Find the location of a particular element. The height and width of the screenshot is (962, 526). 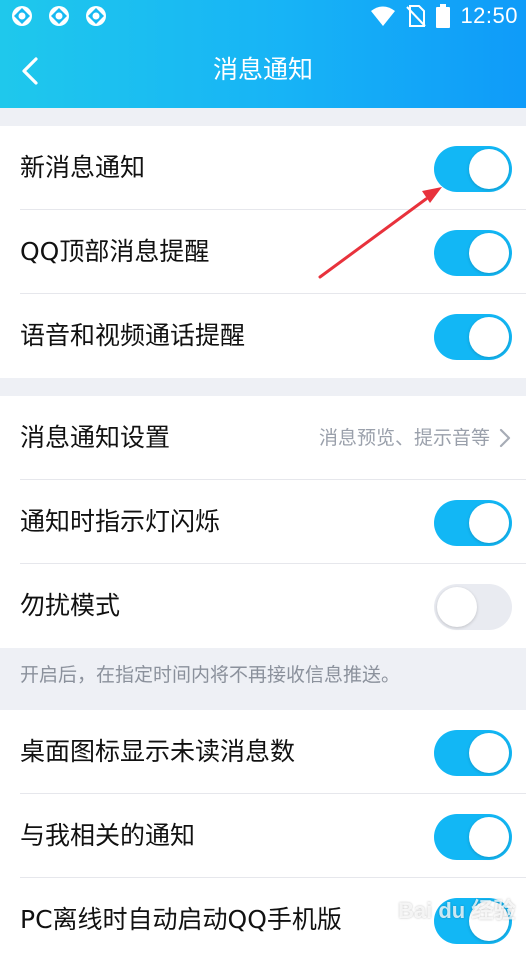

new-message-notification-toggle is located at coordinates (473, 169).